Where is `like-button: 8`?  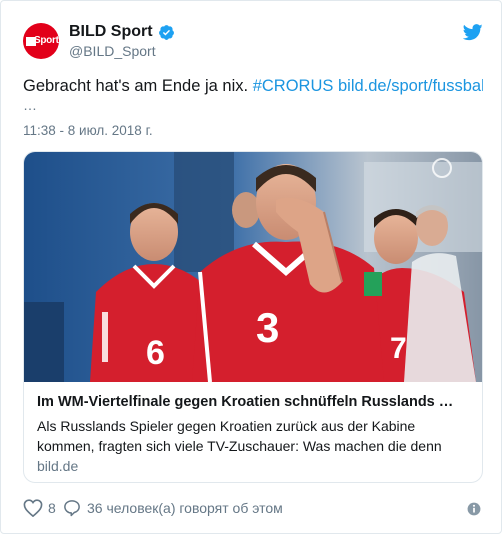
like-button: 8 is located at coordinates (39, 508).